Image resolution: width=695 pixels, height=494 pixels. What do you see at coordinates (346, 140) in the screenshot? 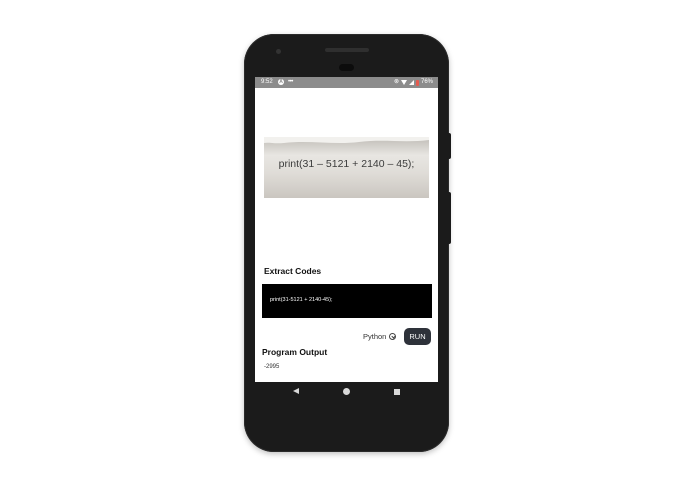
I see `paper-tear-edge` at bounding box center [346, 140].